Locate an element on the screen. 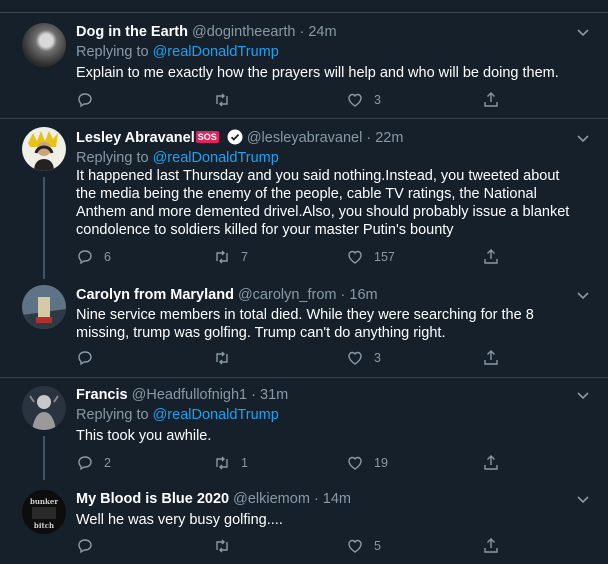  timestamp: 14m is located at coordinates (337, 499).